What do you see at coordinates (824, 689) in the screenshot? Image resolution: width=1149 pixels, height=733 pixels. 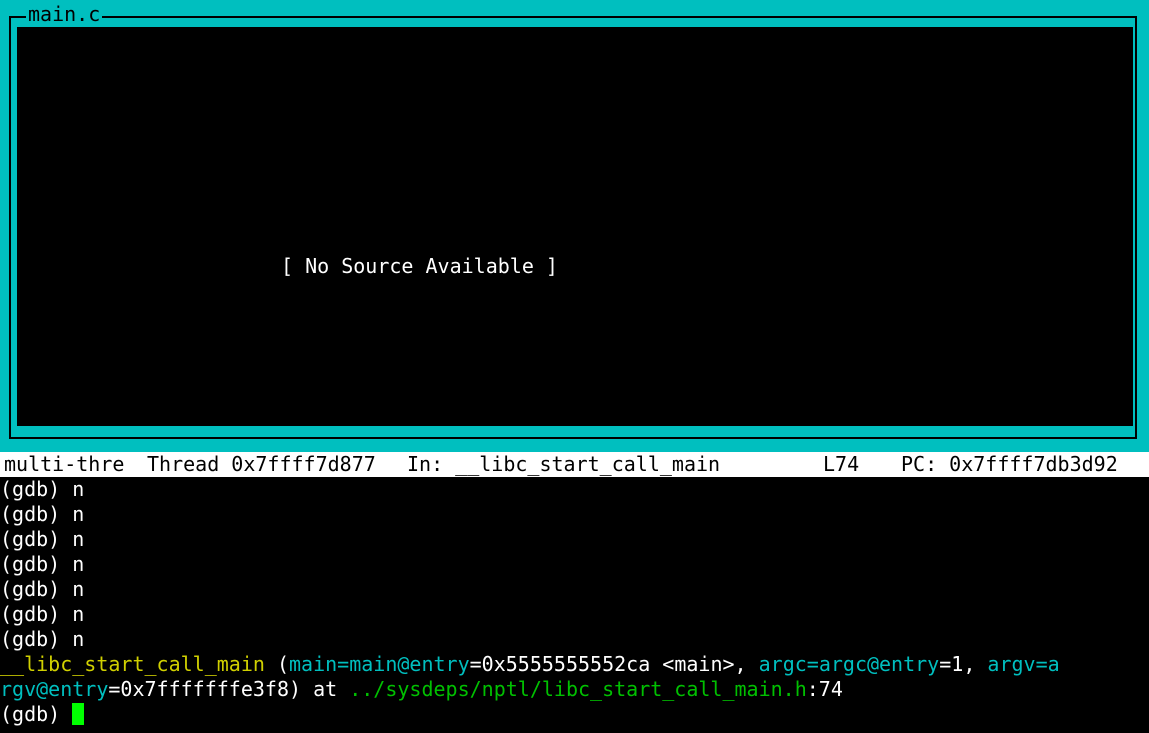 I see `frame-source-line: :74` at bounding box center [824, 689].